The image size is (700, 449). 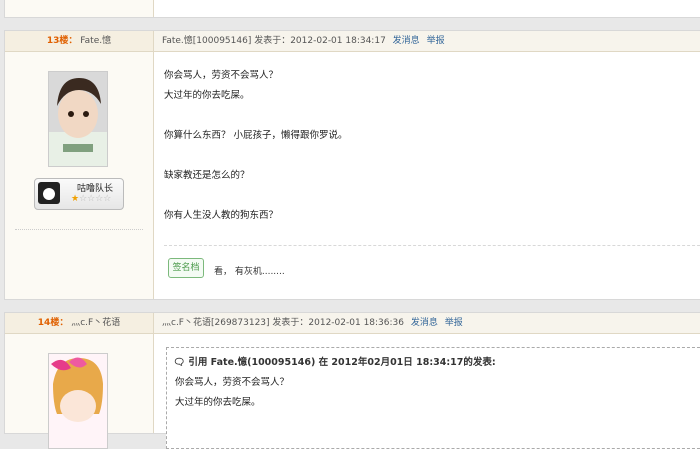 What do you see at coordinates (62, 41) in the screenshot?
I see `floor-number: 13楼：` at bounding box center [62, 41].